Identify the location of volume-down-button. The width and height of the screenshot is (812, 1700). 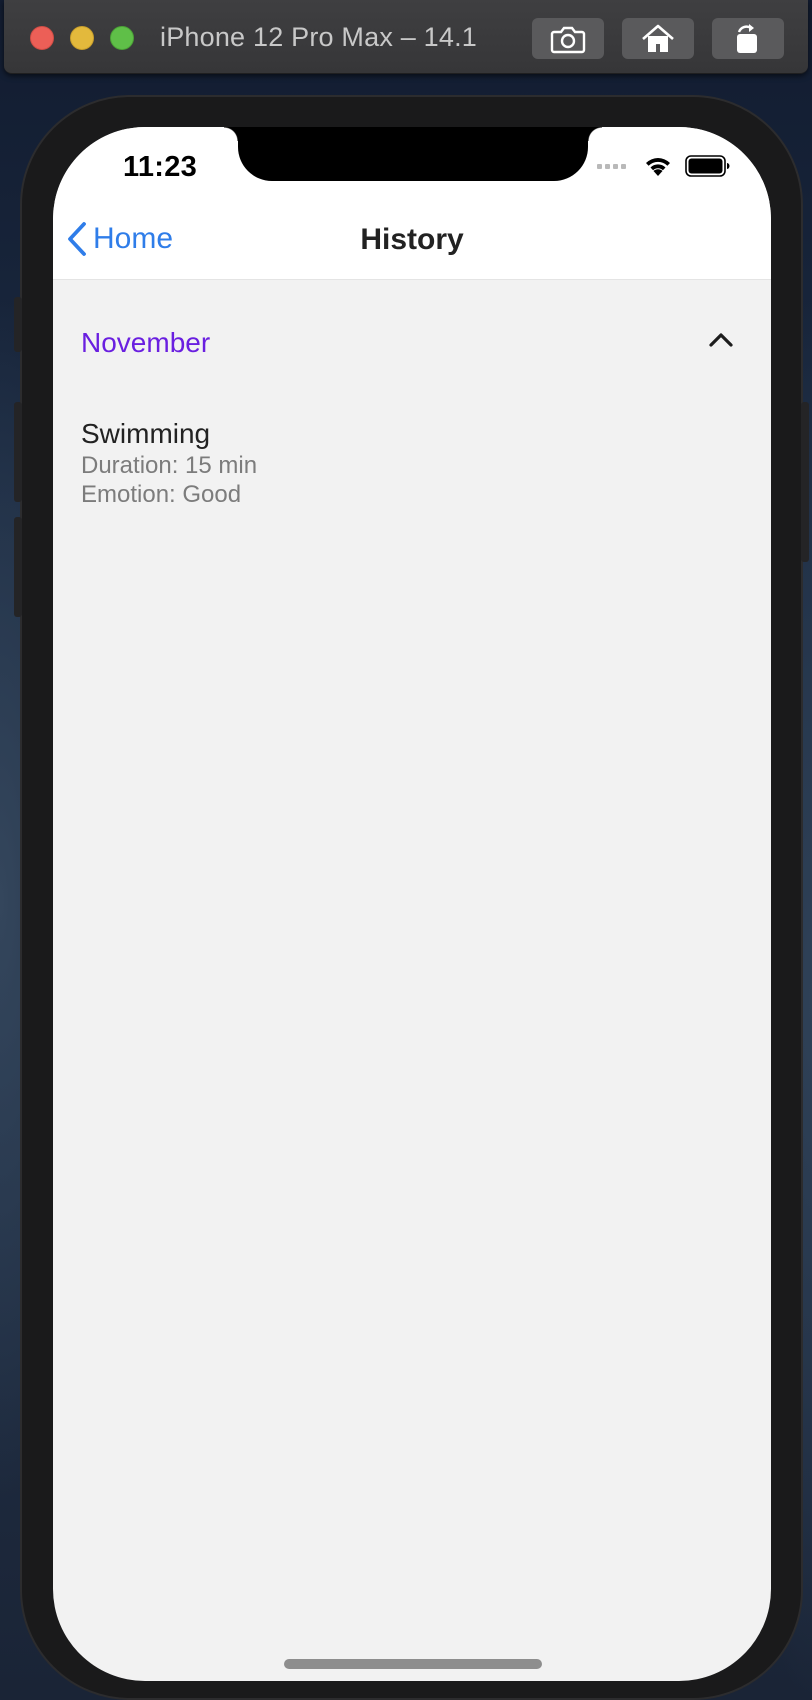
(18, 567).